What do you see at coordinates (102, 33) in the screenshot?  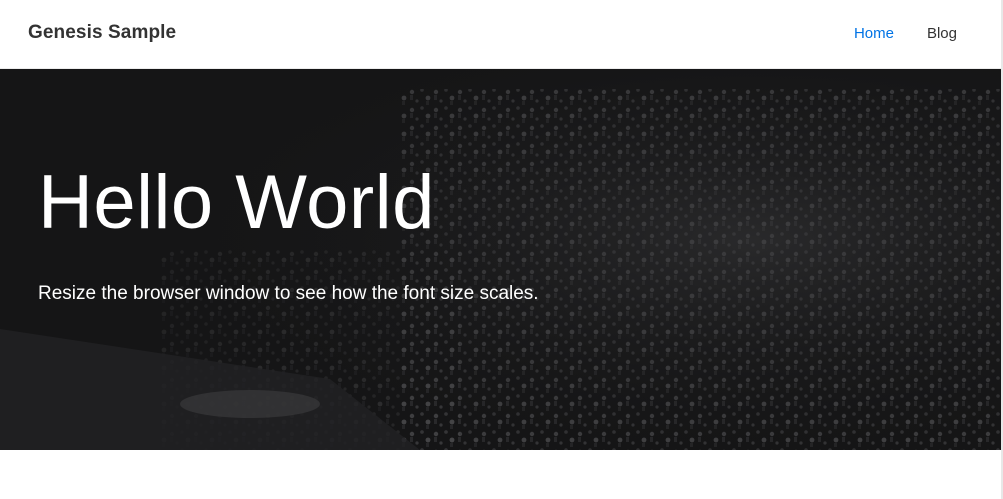 I see `site-title-link: Genesis Sample` at bounding box center [102, 33].